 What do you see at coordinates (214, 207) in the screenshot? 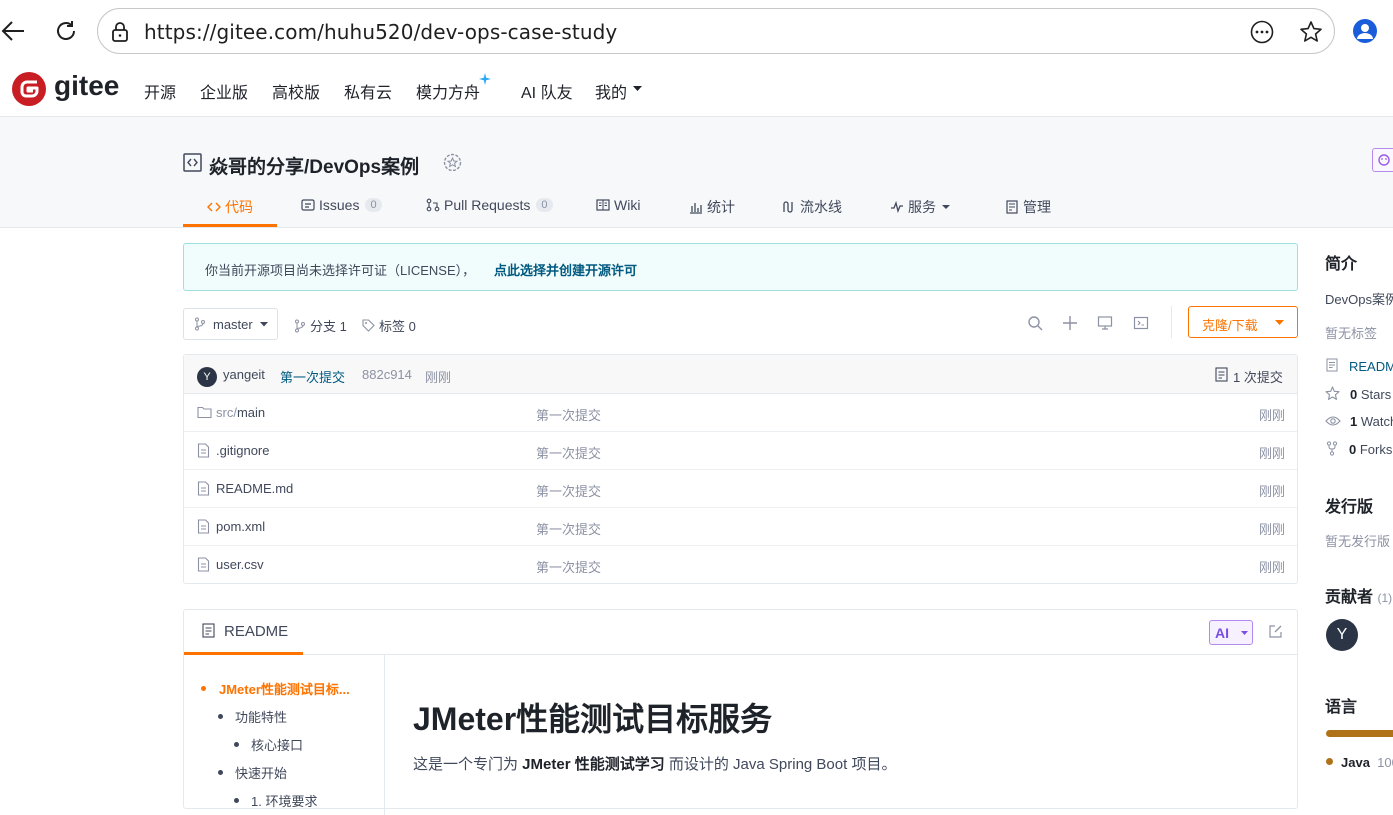
I see `code-icon` at bounding box center [214, 207].